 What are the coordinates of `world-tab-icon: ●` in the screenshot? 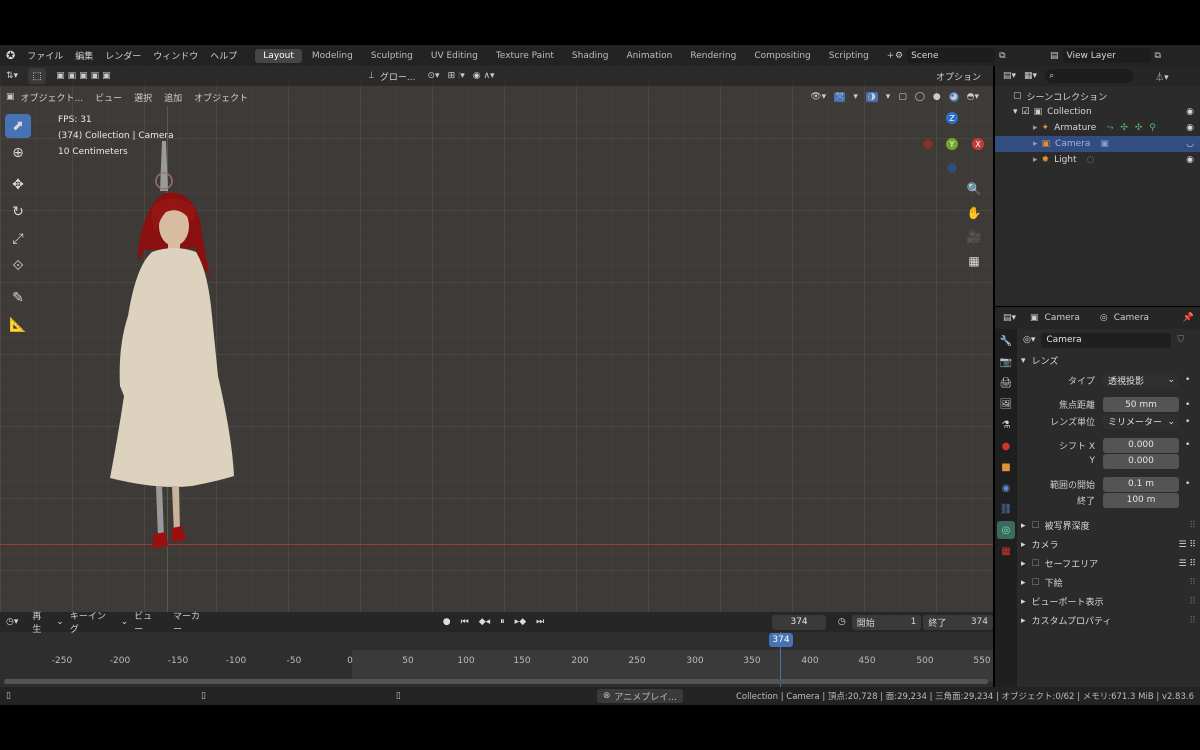 It's located at (1006, 446).